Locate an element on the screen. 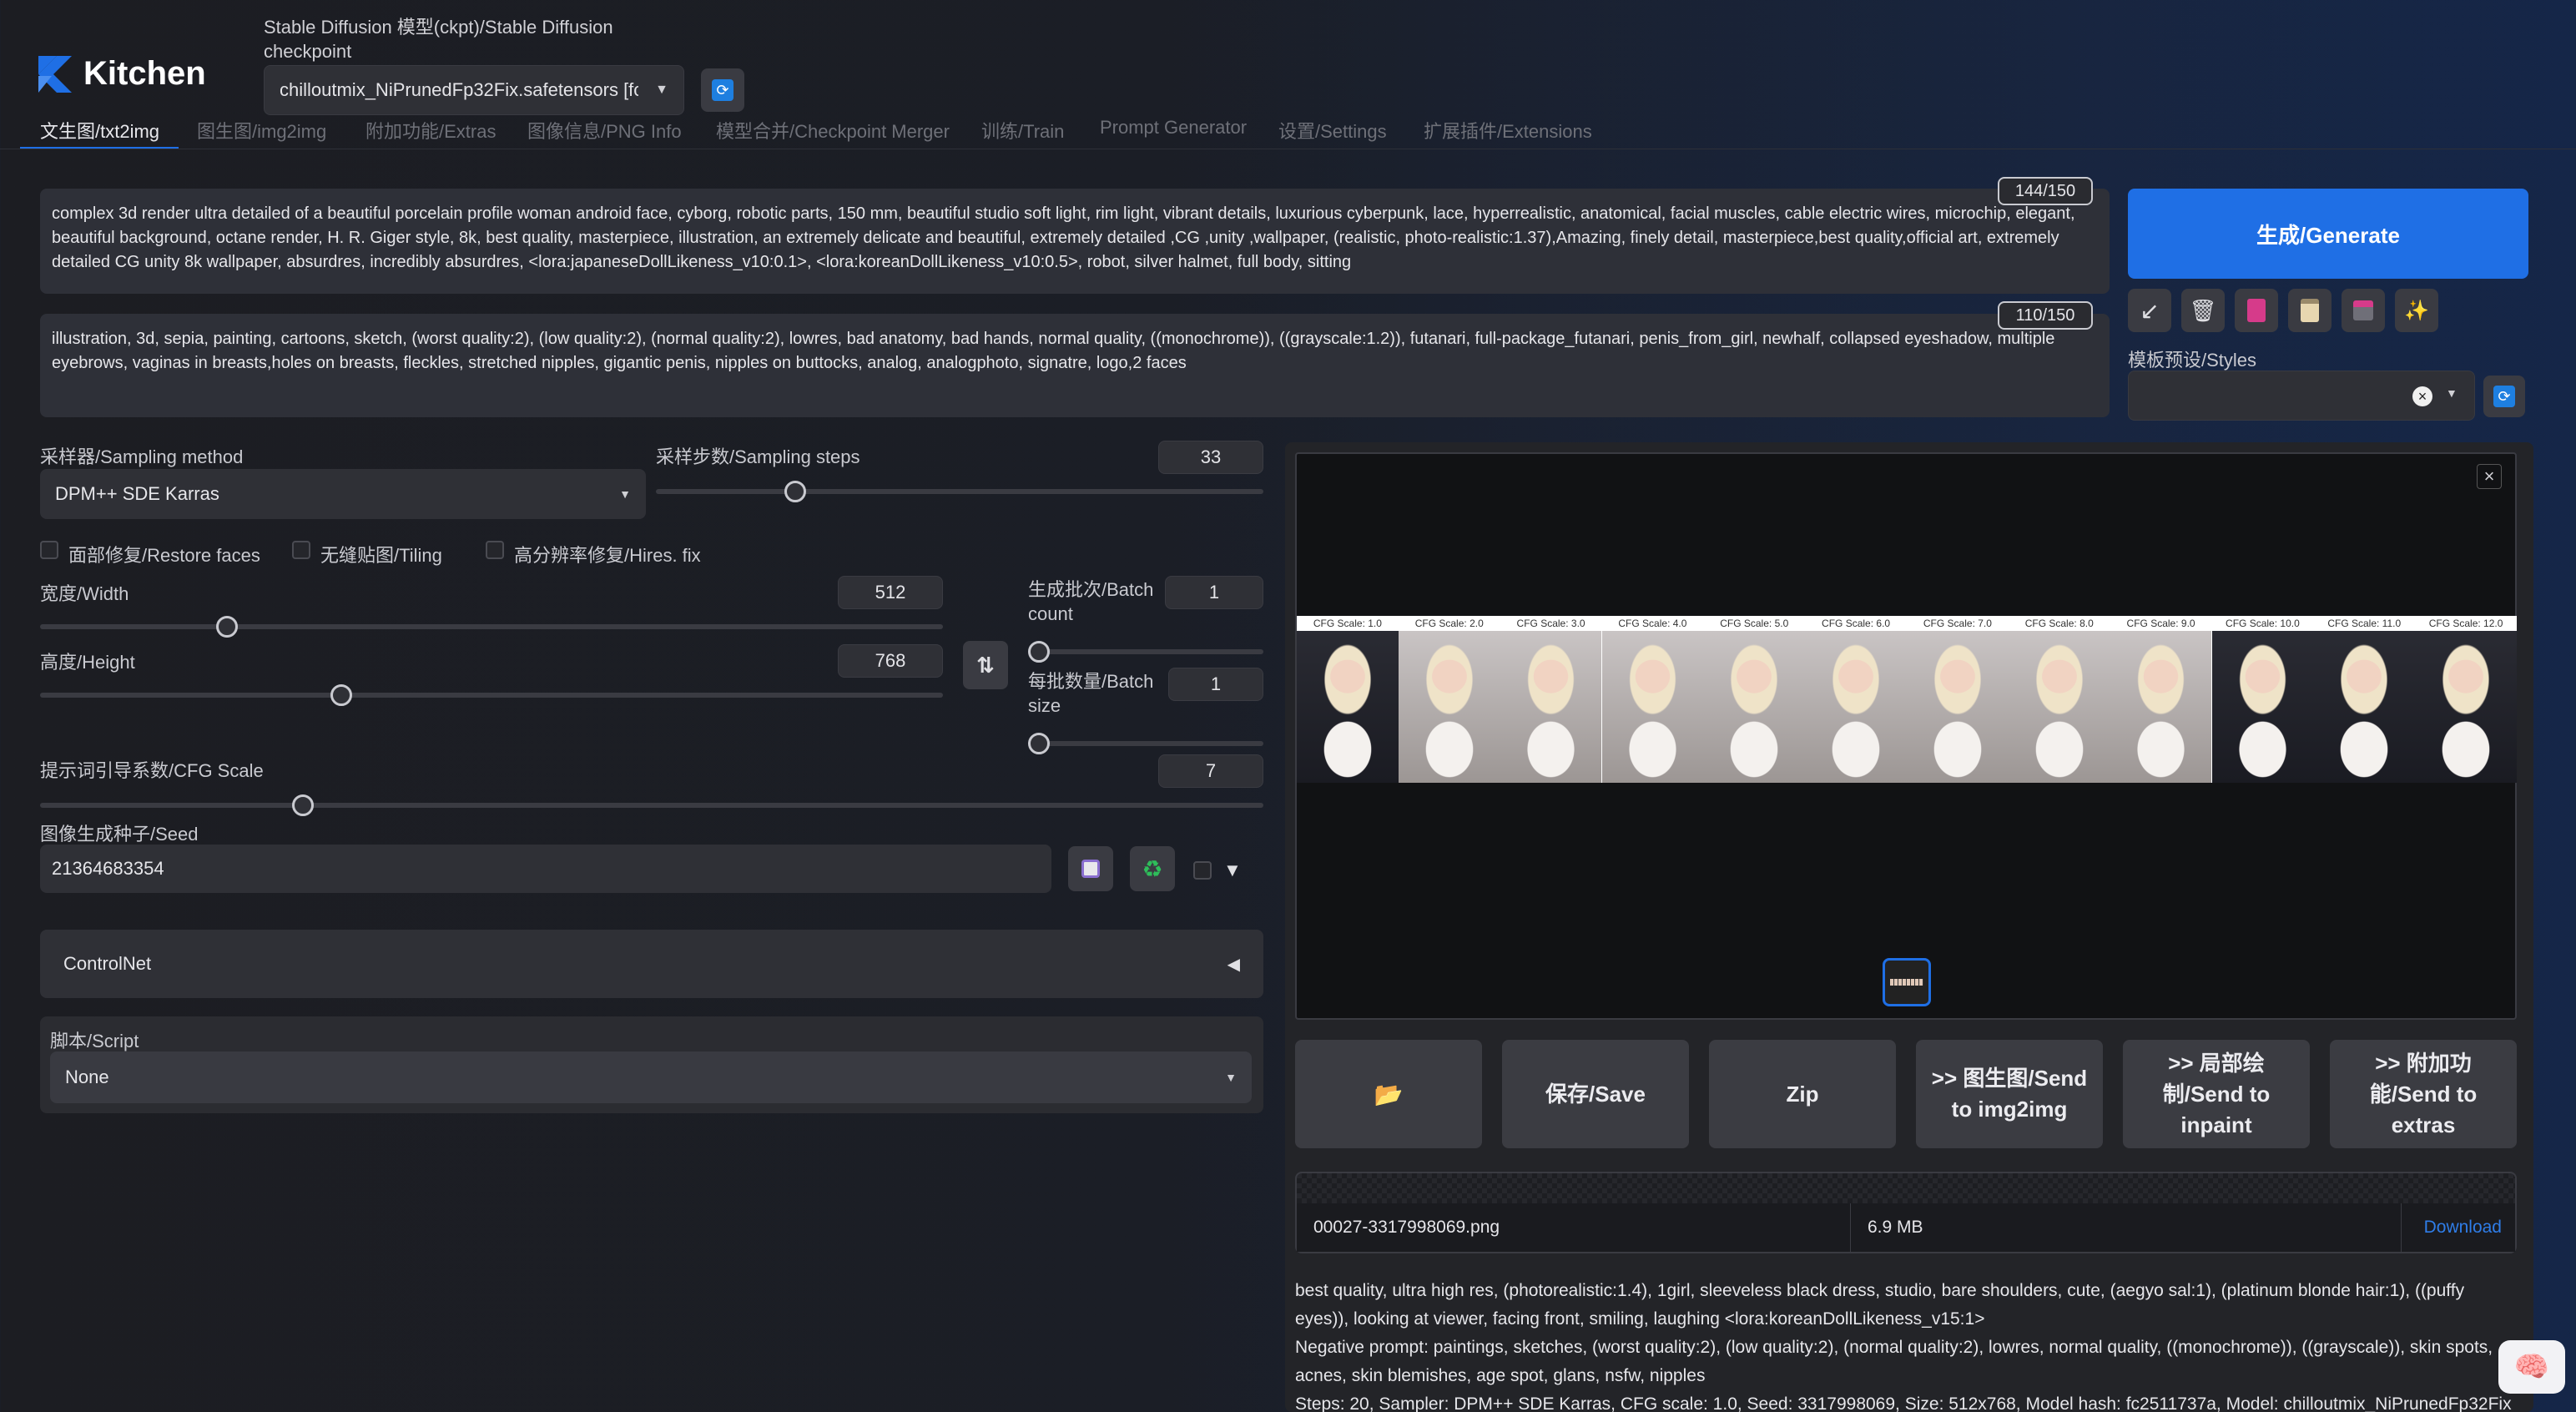 The image size is (2576, 1412). restore-faces-checkbox is located at coordinates (49, 550).